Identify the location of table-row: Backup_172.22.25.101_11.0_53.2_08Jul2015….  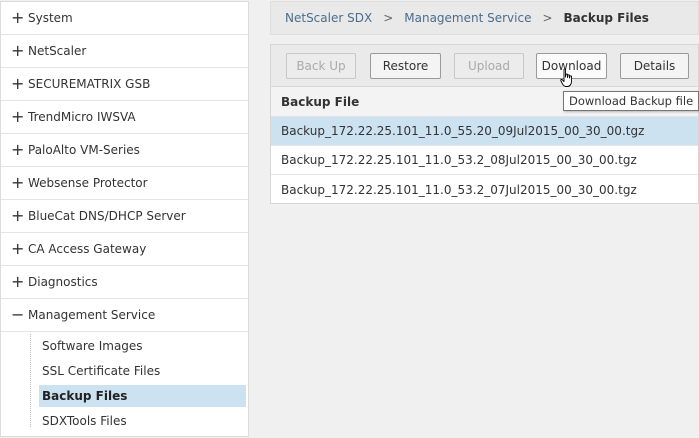
(484, 160).